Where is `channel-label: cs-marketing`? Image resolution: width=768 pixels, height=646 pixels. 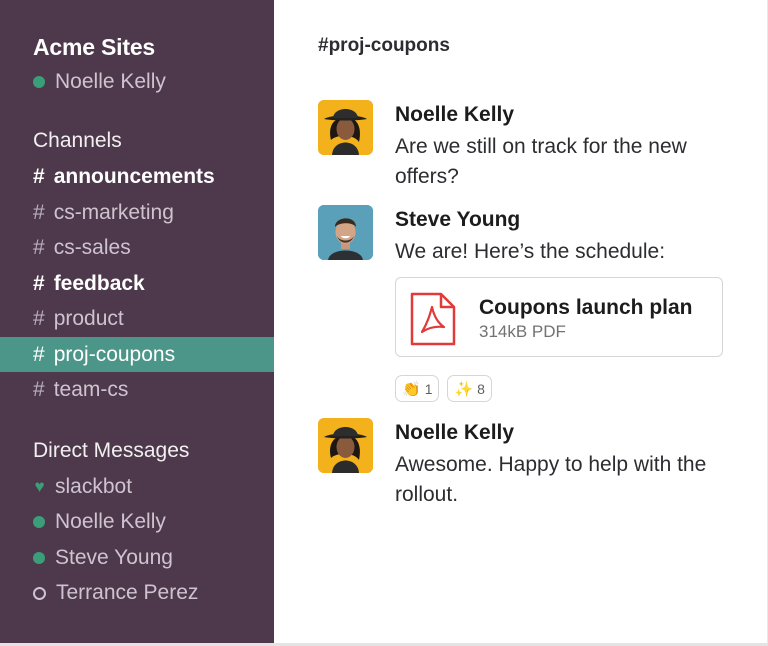 channel-label: cs-marketing is located at coordinates (113, 212).